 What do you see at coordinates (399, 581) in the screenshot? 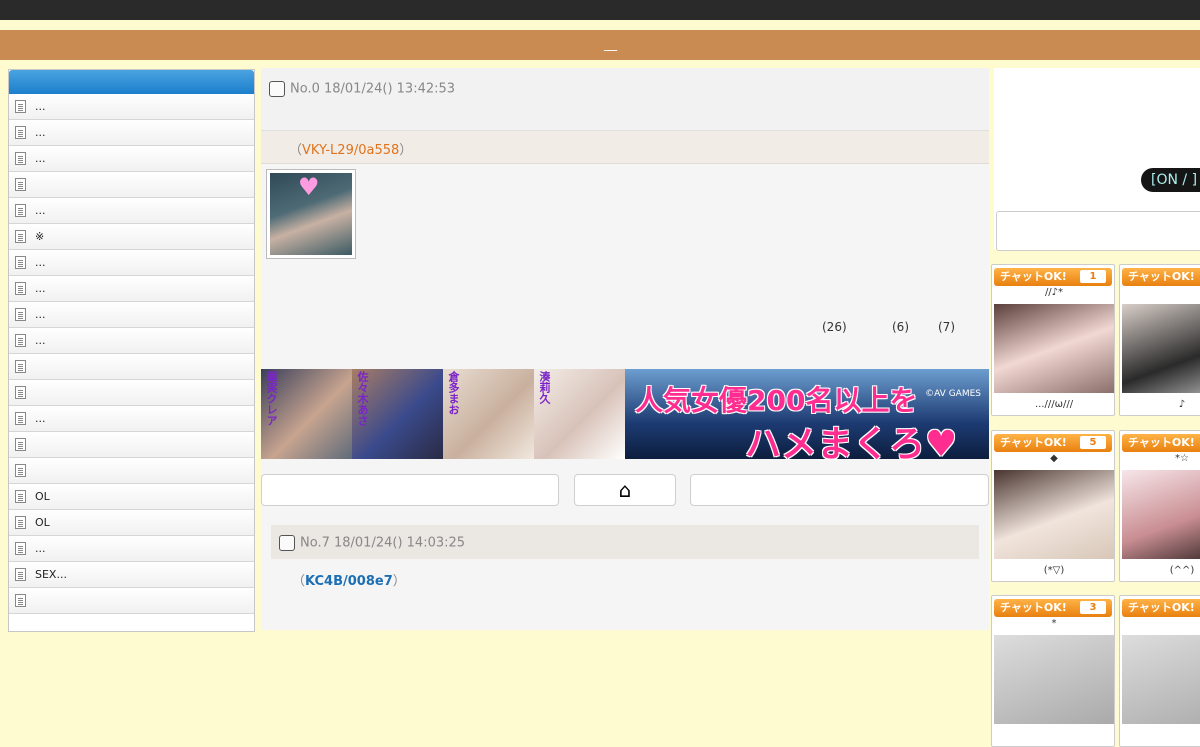
I see `post-7-id-close: ）` at bounding box center [399, 581].